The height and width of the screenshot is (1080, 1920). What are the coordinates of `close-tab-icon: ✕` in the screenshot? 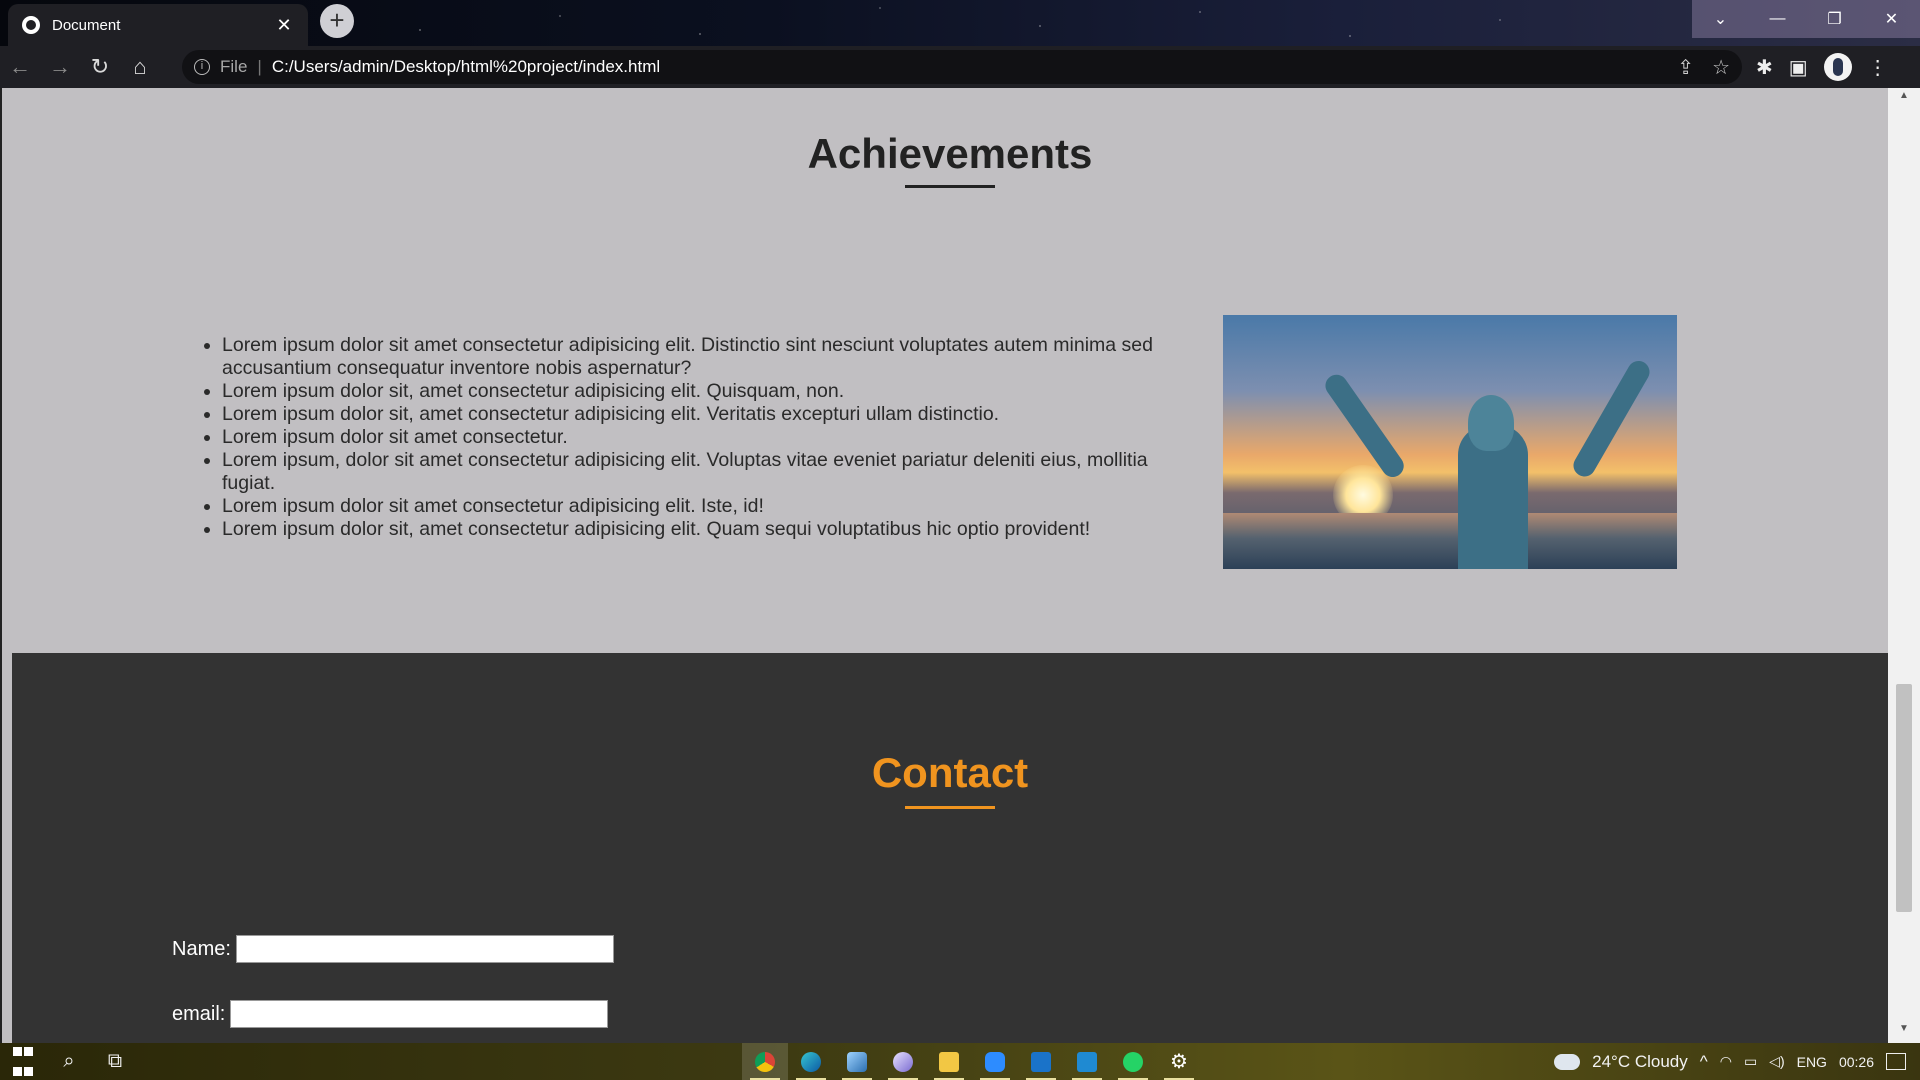 It's located at (284, 25).